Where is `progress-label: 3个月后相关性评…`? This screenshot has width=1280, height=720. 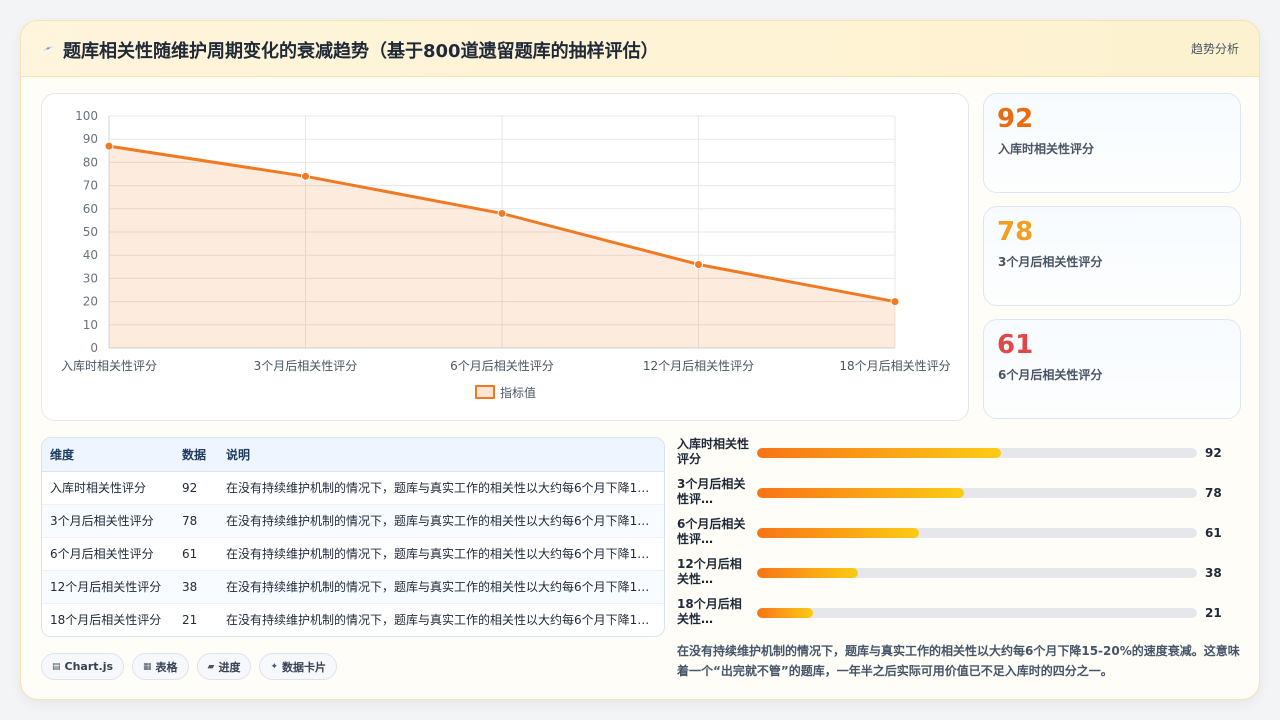 progress-label: 3个月后相关性评… is located at coordinates (711, 491).